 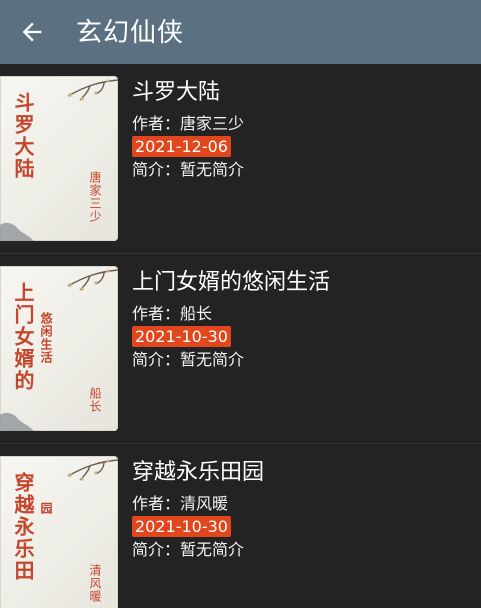 What do you see at coordinates (23, 136) in the screenshot?
I see `cover-title: 斗罗大陆` at bounding box center [23, 136].